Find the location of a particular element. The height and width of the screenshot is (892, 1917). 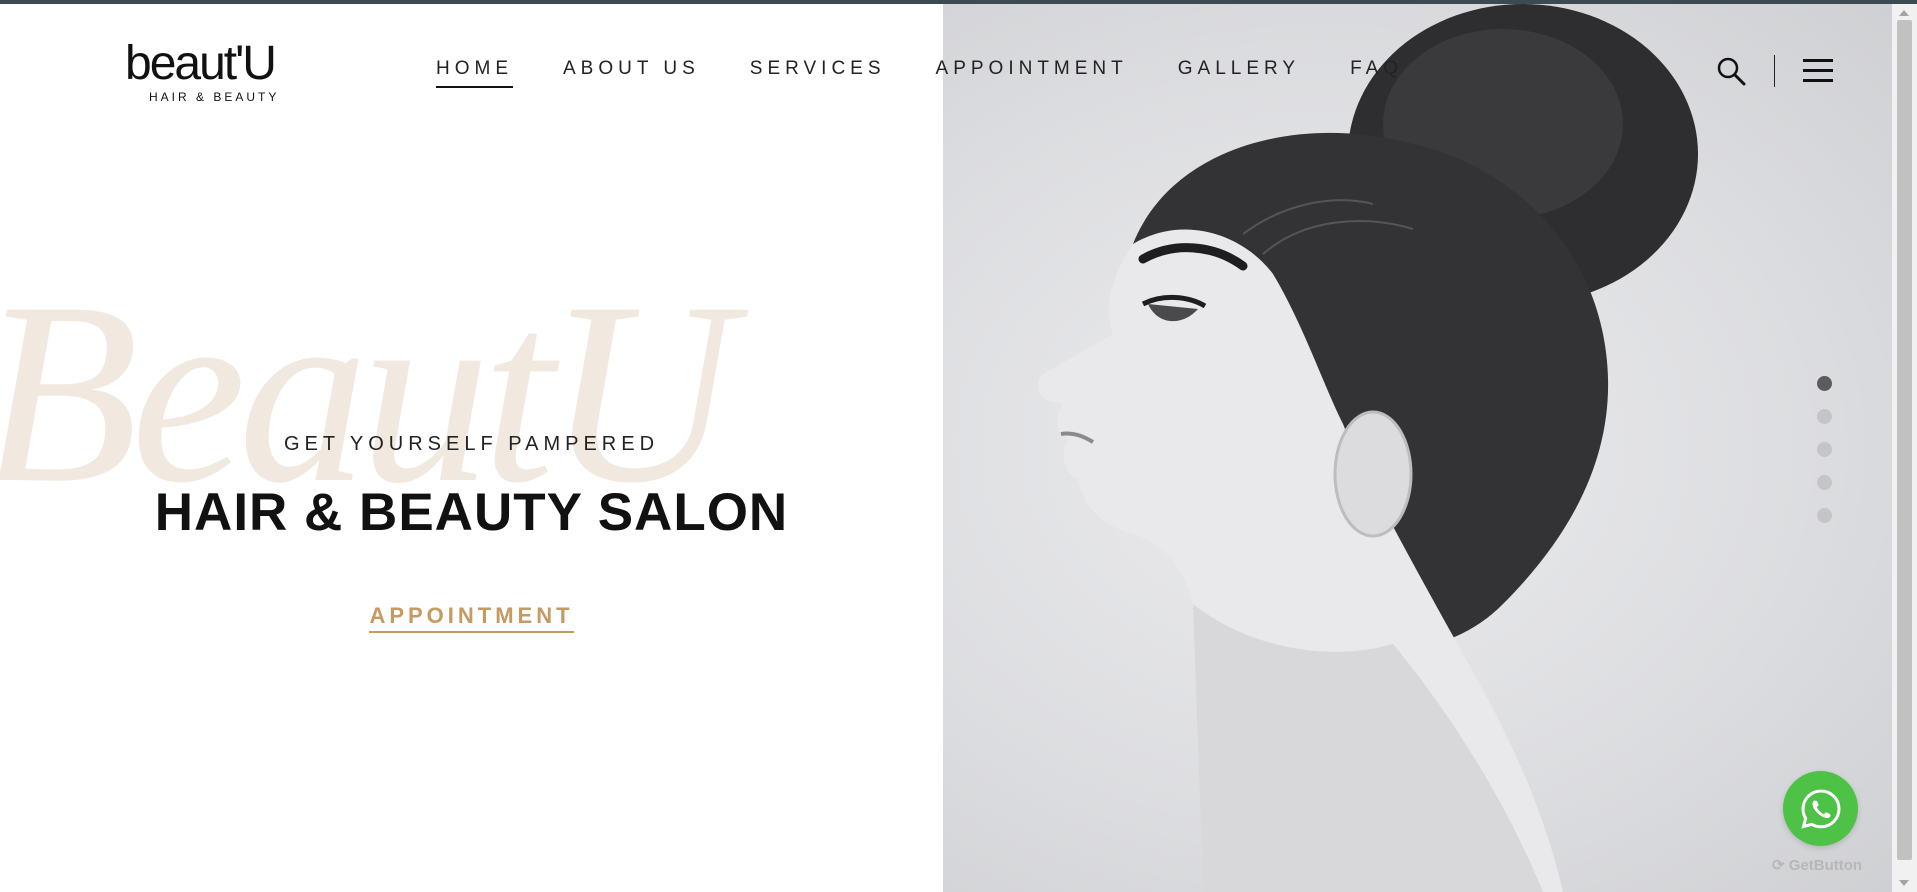

appointment-button: APPOINTMENT is located at coordinates (471, 618).